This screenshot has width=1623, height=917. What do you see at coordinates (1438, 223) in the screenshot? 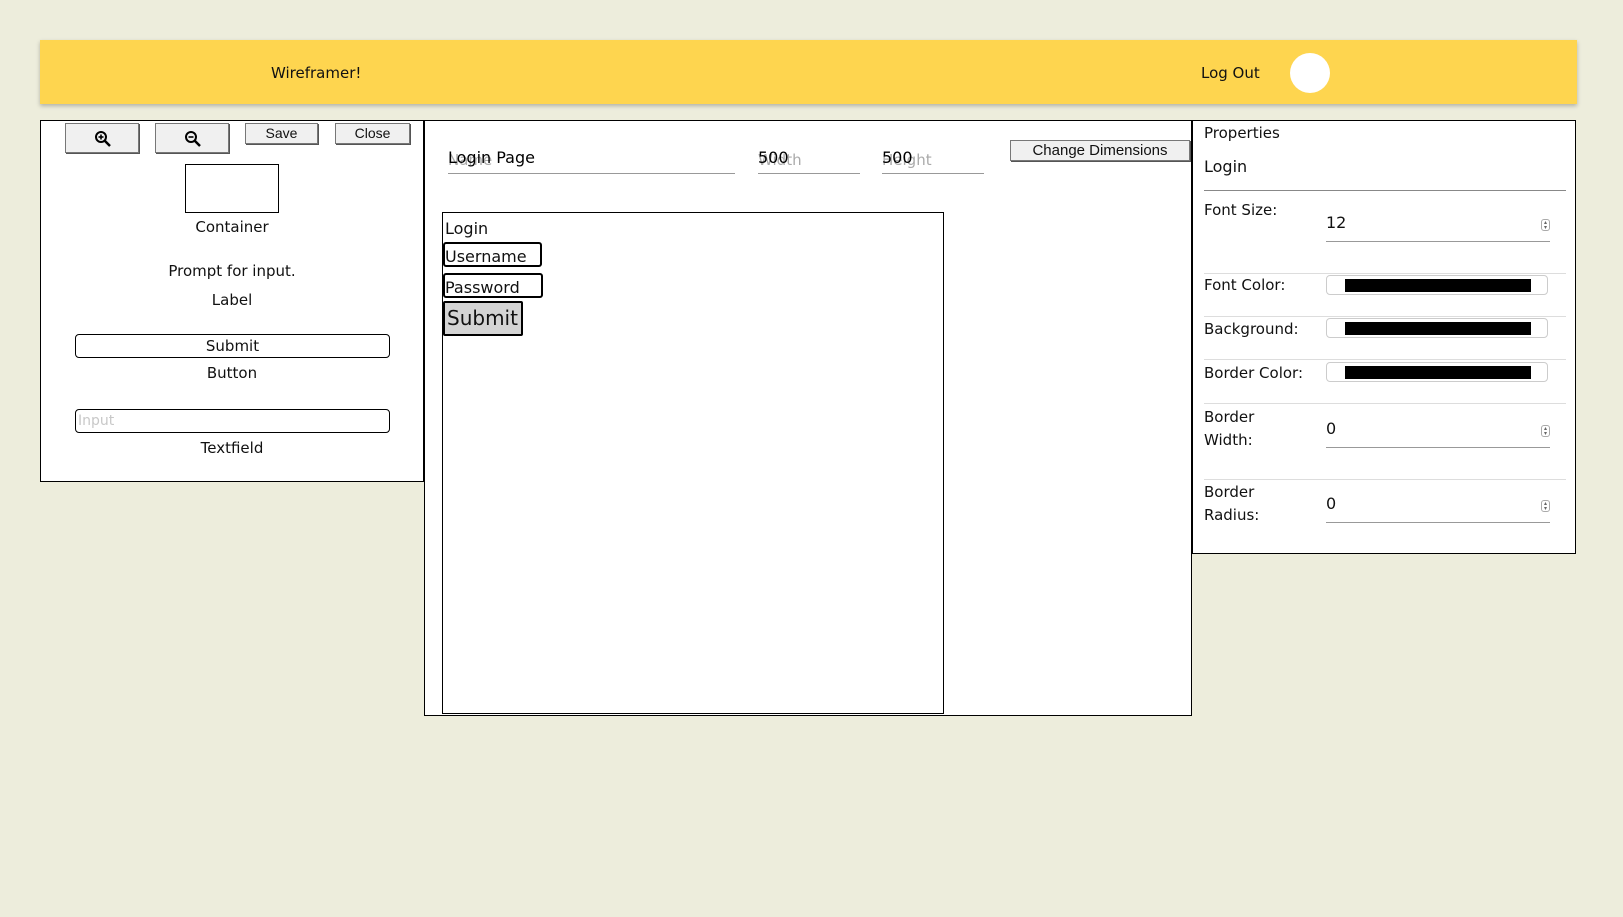
I see `font-size-input: 12 ▴ ▾` at bounding box center [1438, 223].